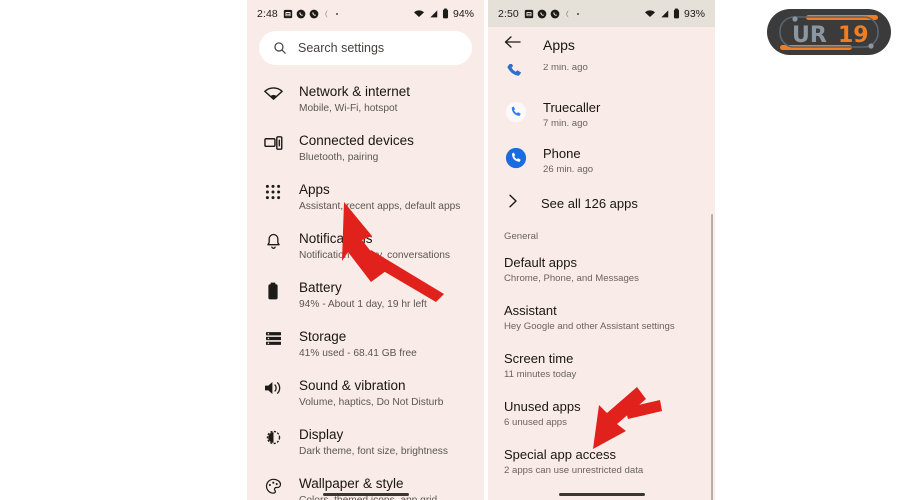 The height and width of the screenshot is (500, 900). Describe the element at coordinates (508, 13) in the screenshot. I see `status-time: 2:50` at that location.